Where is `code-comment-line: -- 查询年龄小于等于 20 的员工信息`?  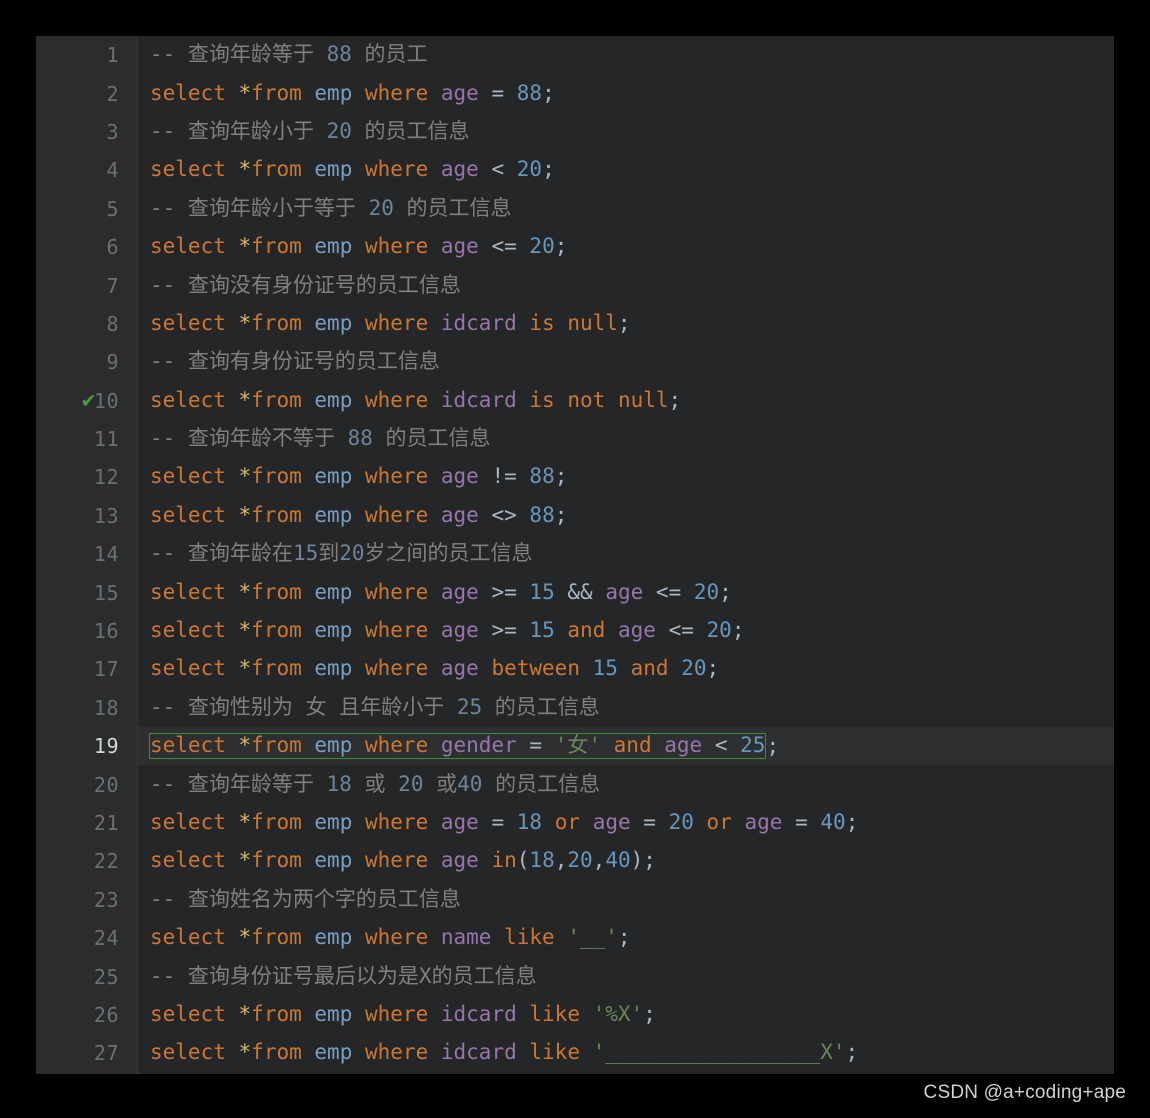 code-comment-line: -- 查询年龄小于等于 20 的员工信息 is located at coordinates (626, 209).